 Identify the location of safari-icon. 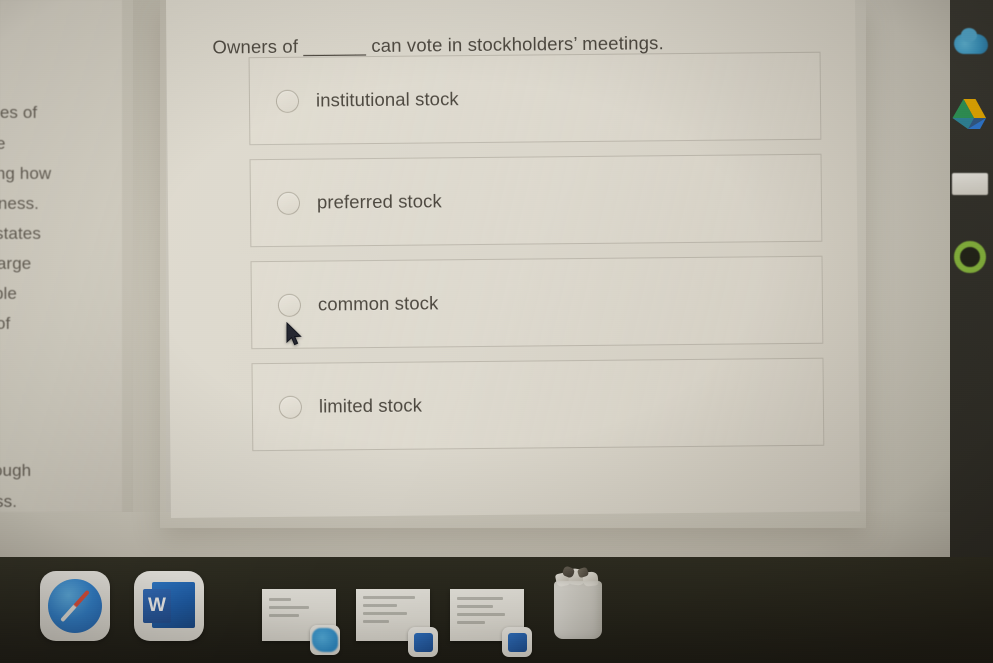
(75, 606).